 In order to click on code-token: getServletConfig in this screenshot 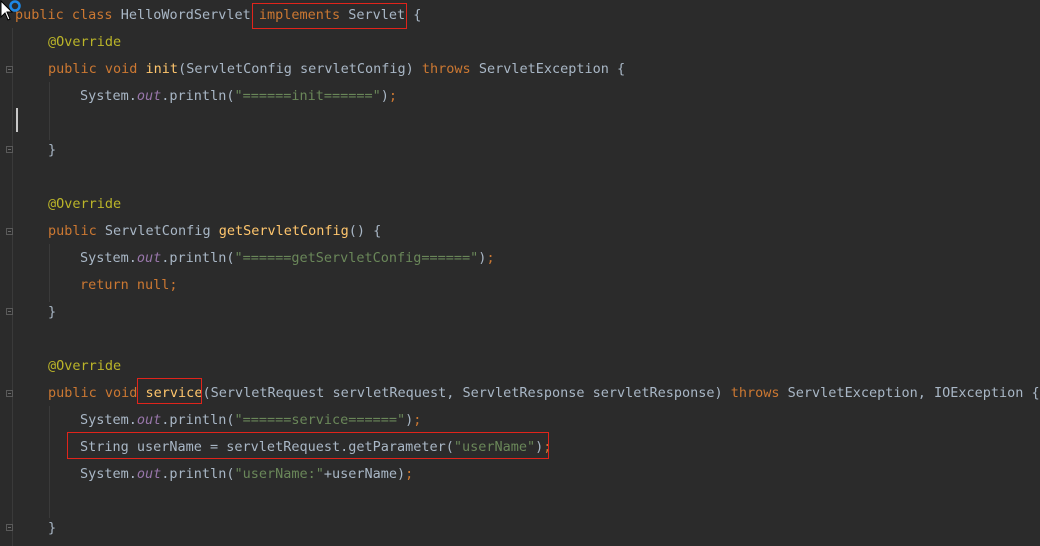, I will do `click(283, 231)`.